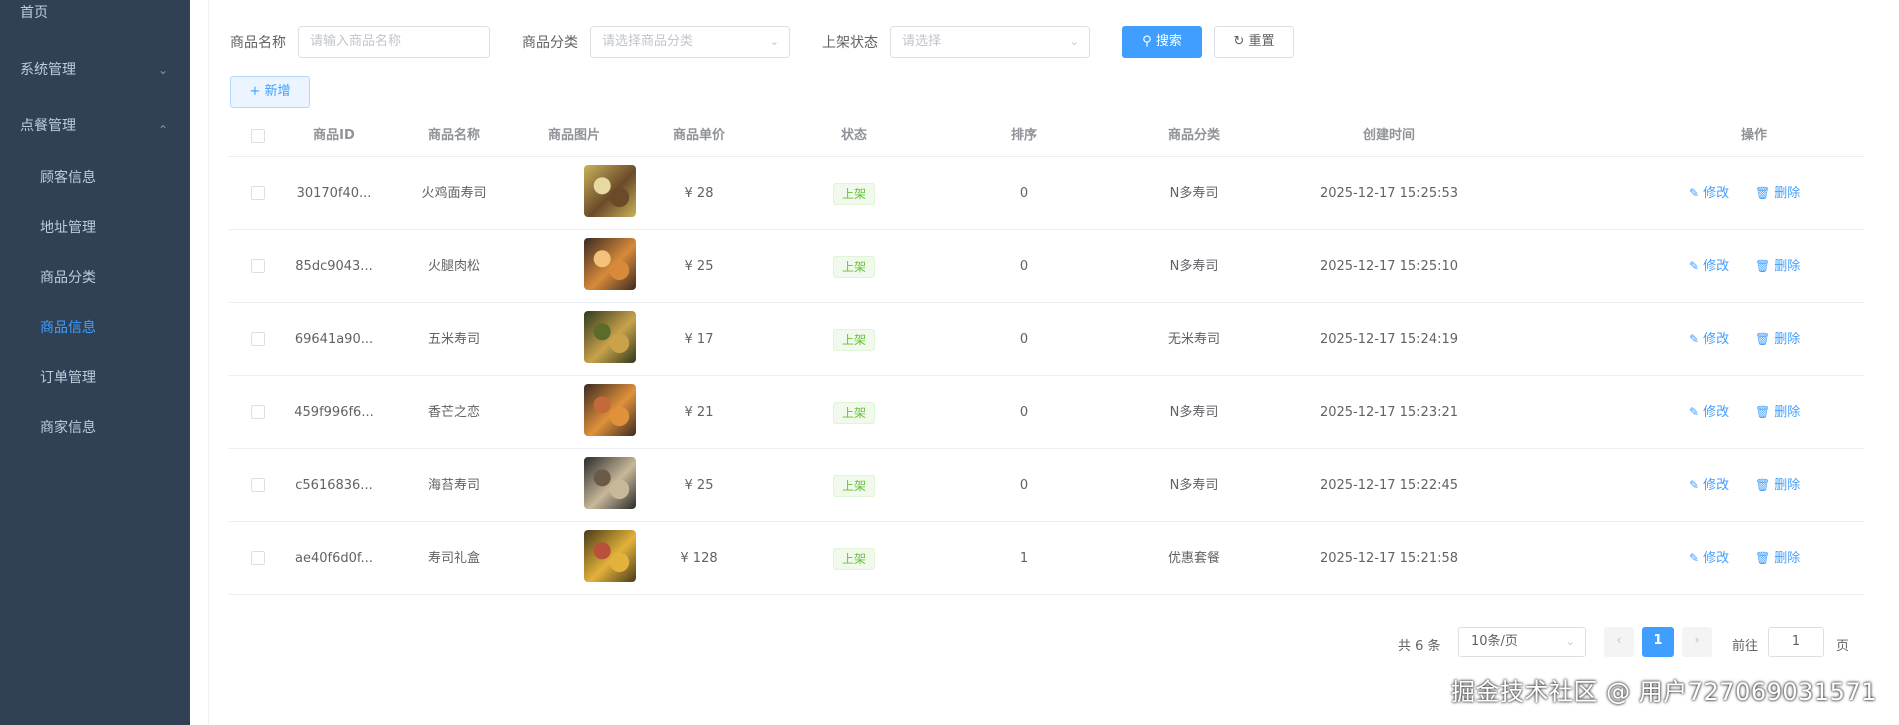 This screenshot has width=1899, height=725. What do you see at coordinates (990, 42) in the screenshot?
I see `status-select: 请选择 ⌄` at bounding box center [990, 42].